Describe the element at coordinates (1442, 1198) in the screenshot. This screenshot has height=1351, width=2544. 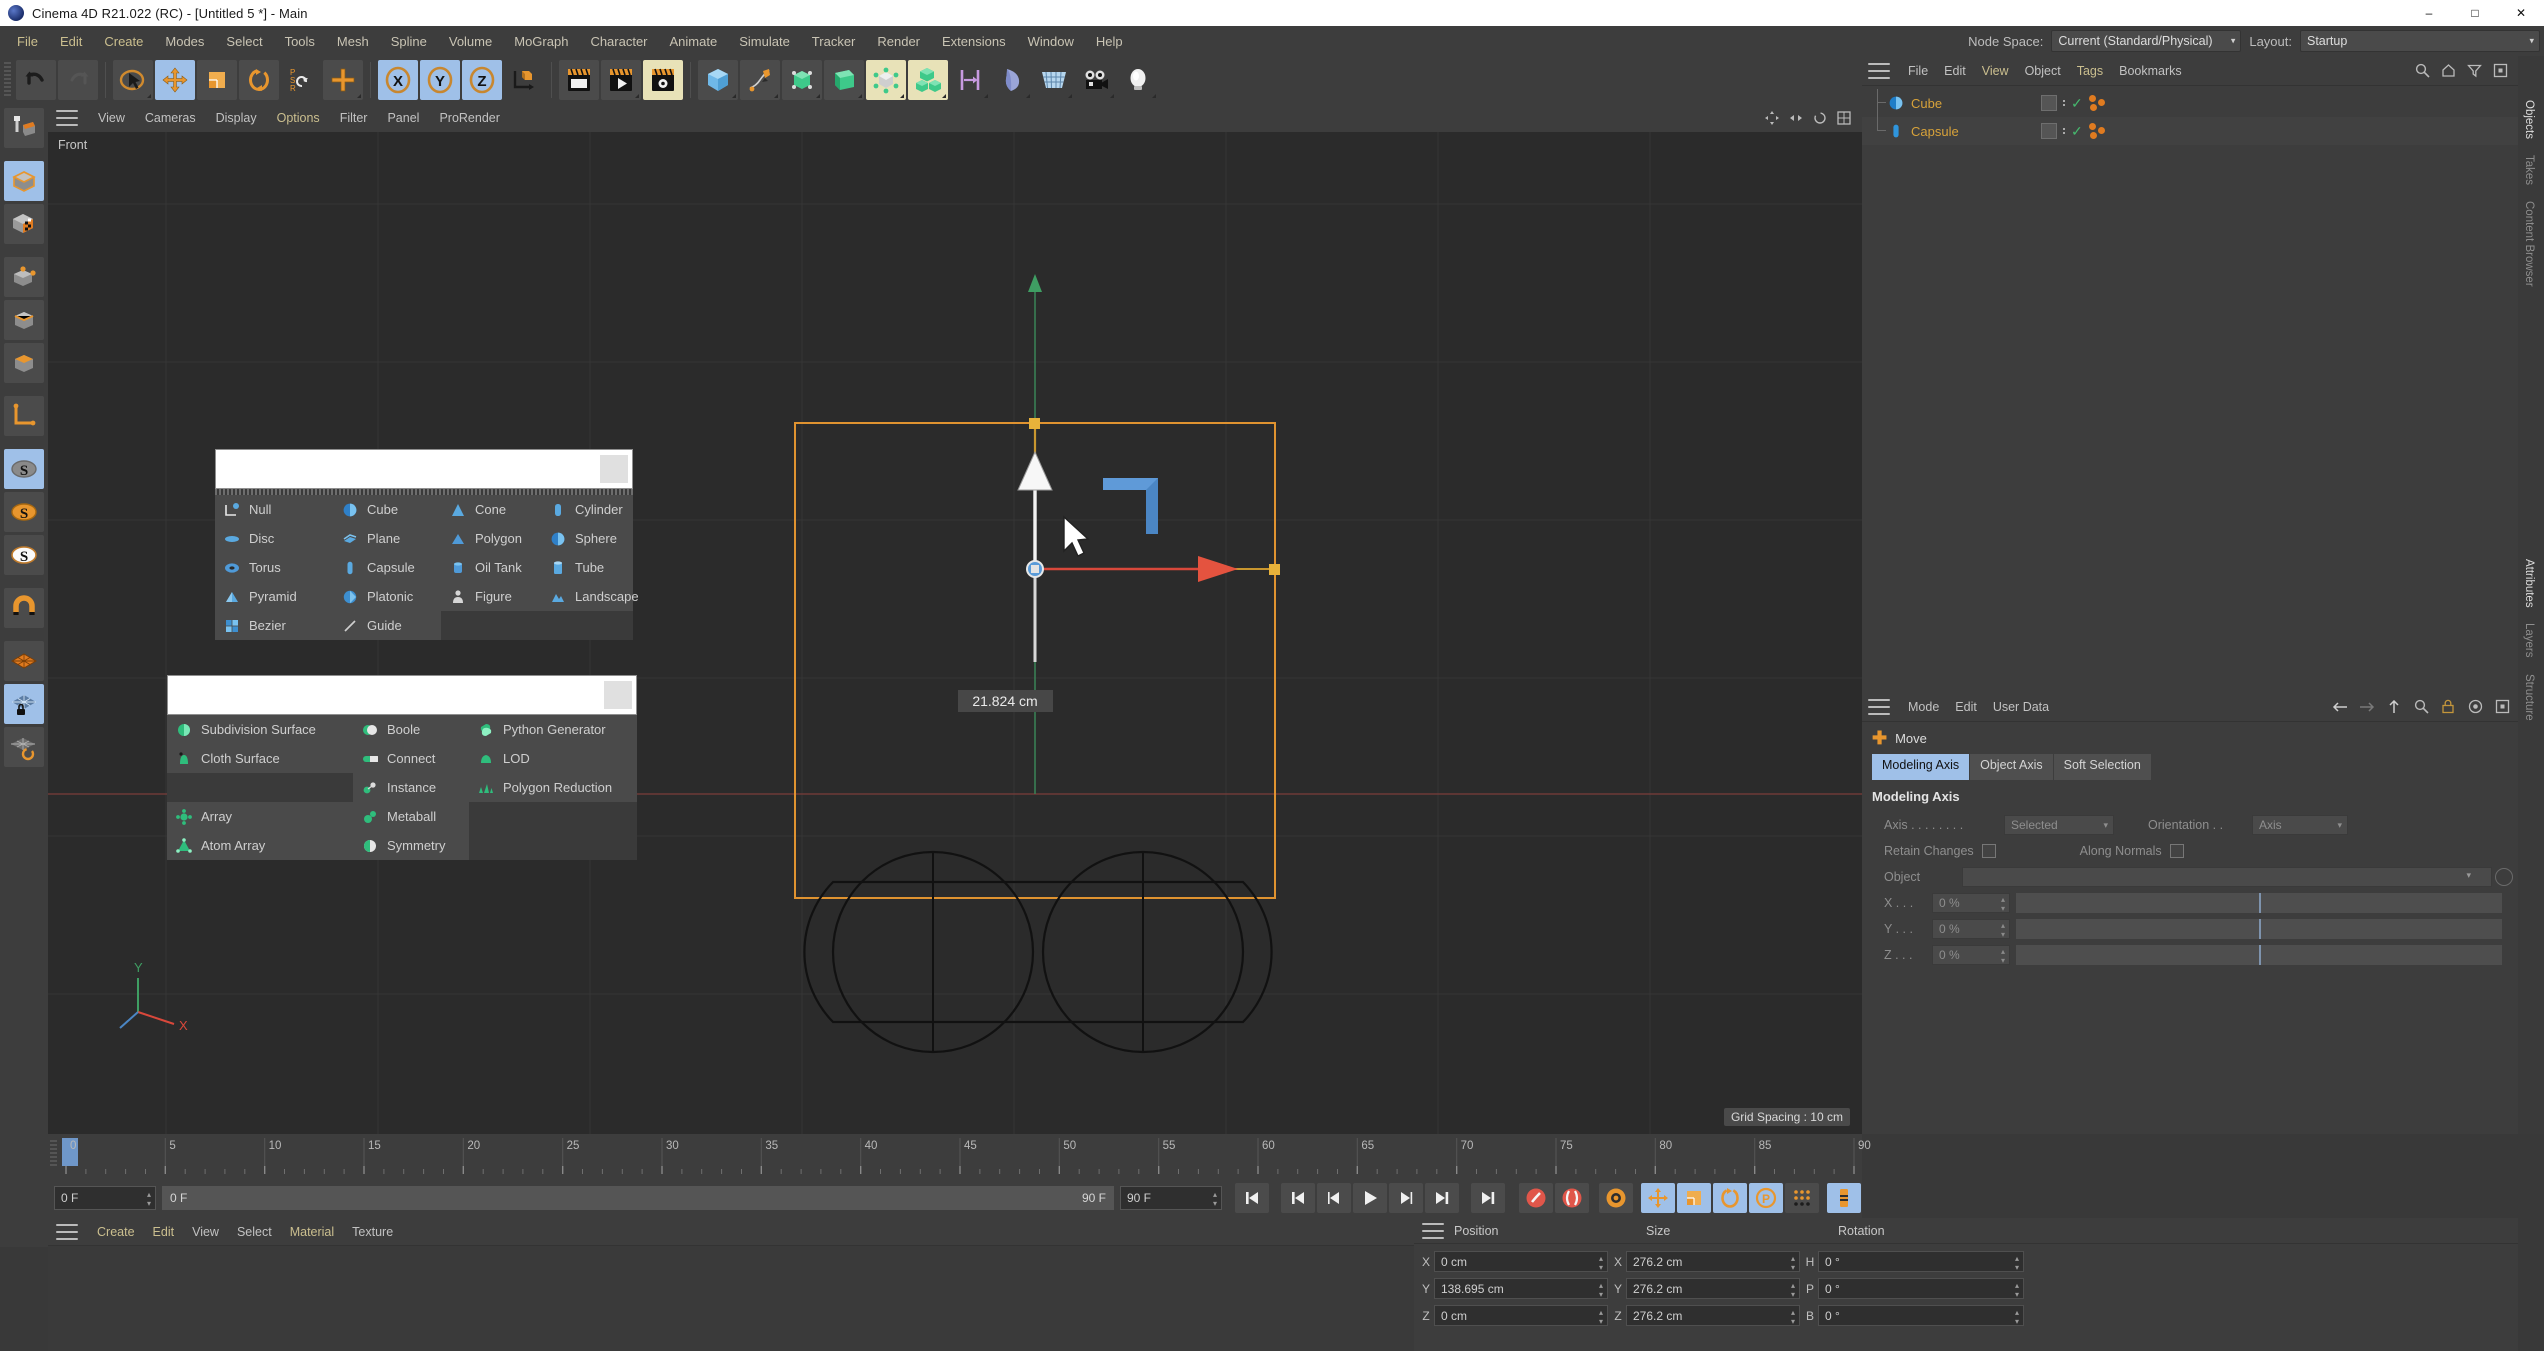
I see `go-to-next-keyframe-button` at that location.